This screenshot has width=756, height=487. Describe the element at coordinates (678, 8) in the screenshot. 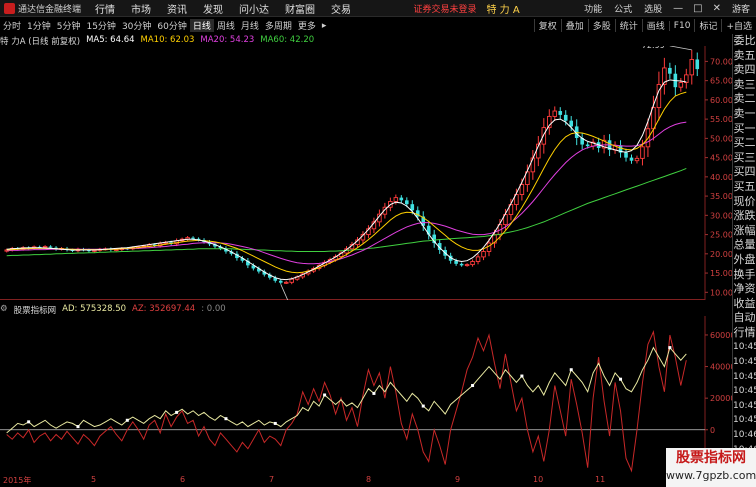

I see `minimize-icon: —` at that location.